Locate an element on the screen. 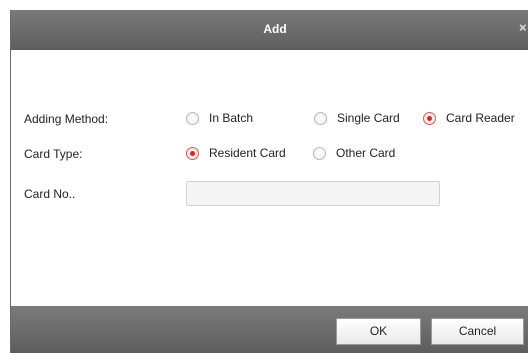 The width and height of the screenshot is (528, 353). card-type-label: Card Type: is located at coordinates (53, 154).